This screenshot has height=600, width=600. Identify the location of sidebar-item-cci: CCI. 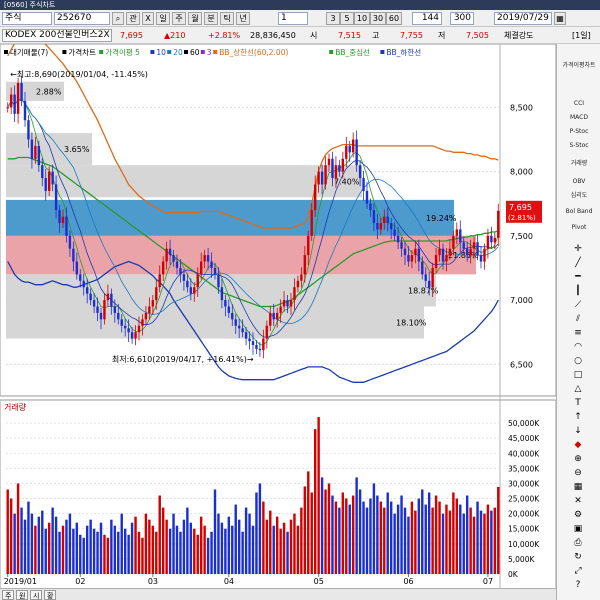
(579, 103).